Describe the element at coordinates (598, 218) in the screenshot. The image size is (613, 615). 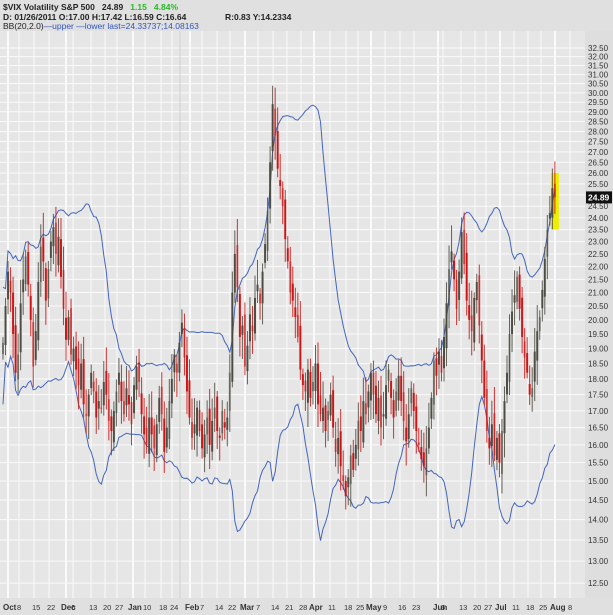
I see `y-tick-label: 24.00` at that location.